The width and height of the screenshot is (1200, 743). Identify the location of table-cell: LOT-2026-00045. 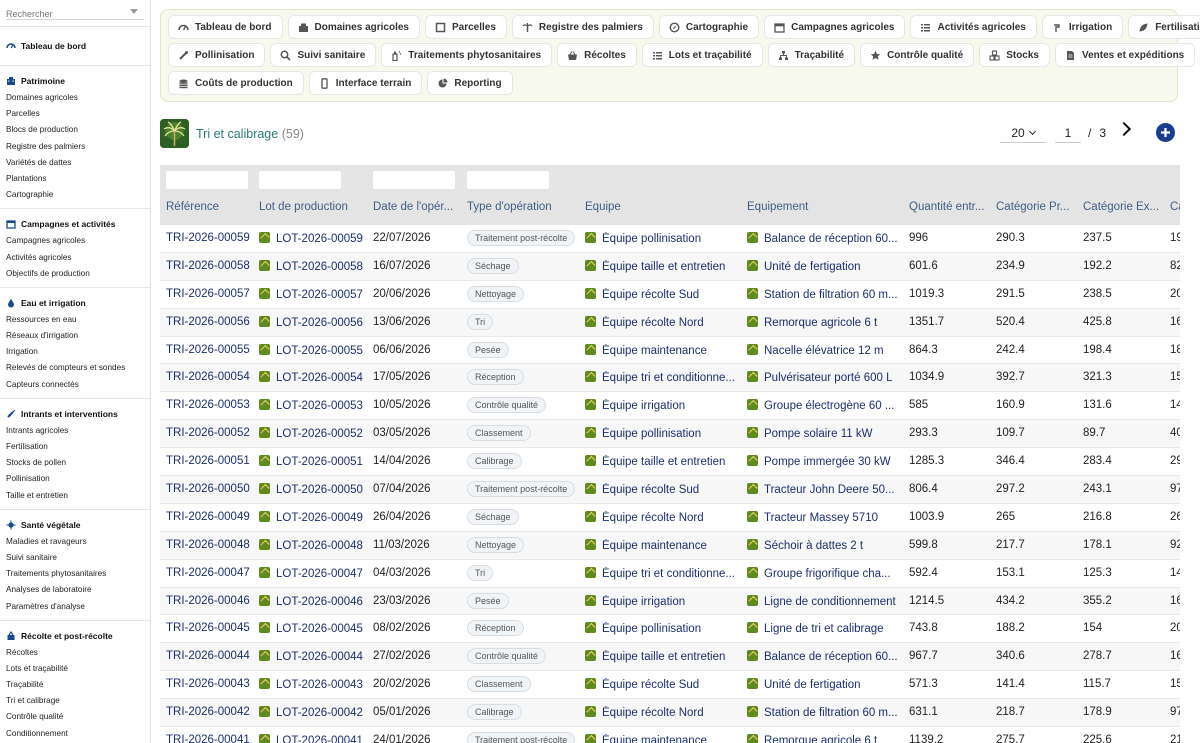
(314, 628).